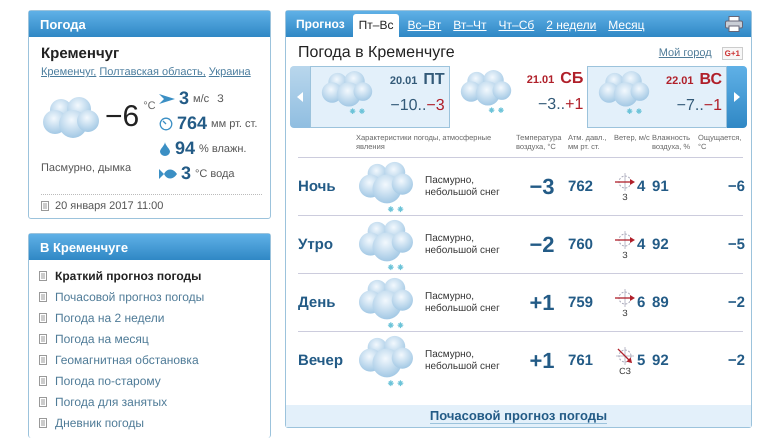 This screenshot has width=766, height=438. Describe the element at coordinates (732, 53) in the screenshot. I see `plus-one-button: G+1` at that location.